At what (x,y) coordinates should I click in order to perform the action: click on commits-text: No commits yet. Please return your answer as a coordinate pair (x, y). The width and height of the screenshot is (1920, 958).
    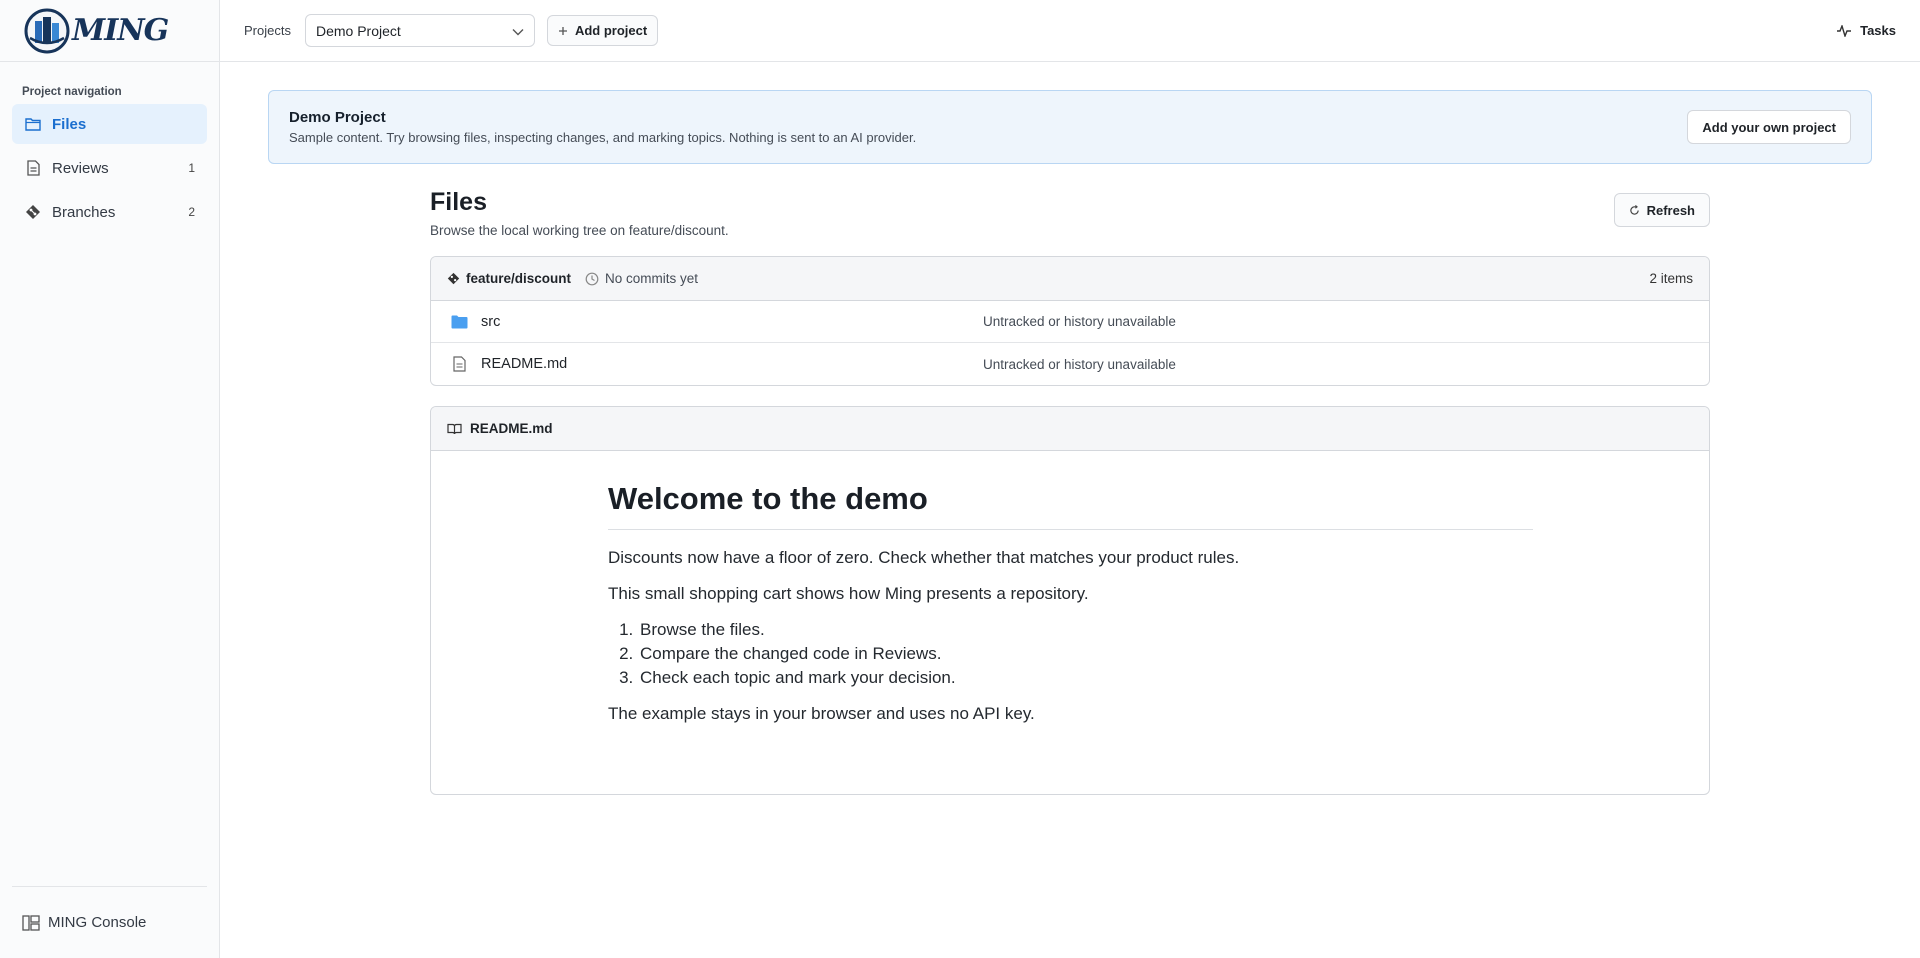
    Looking at the image, I should click on (652, 278).